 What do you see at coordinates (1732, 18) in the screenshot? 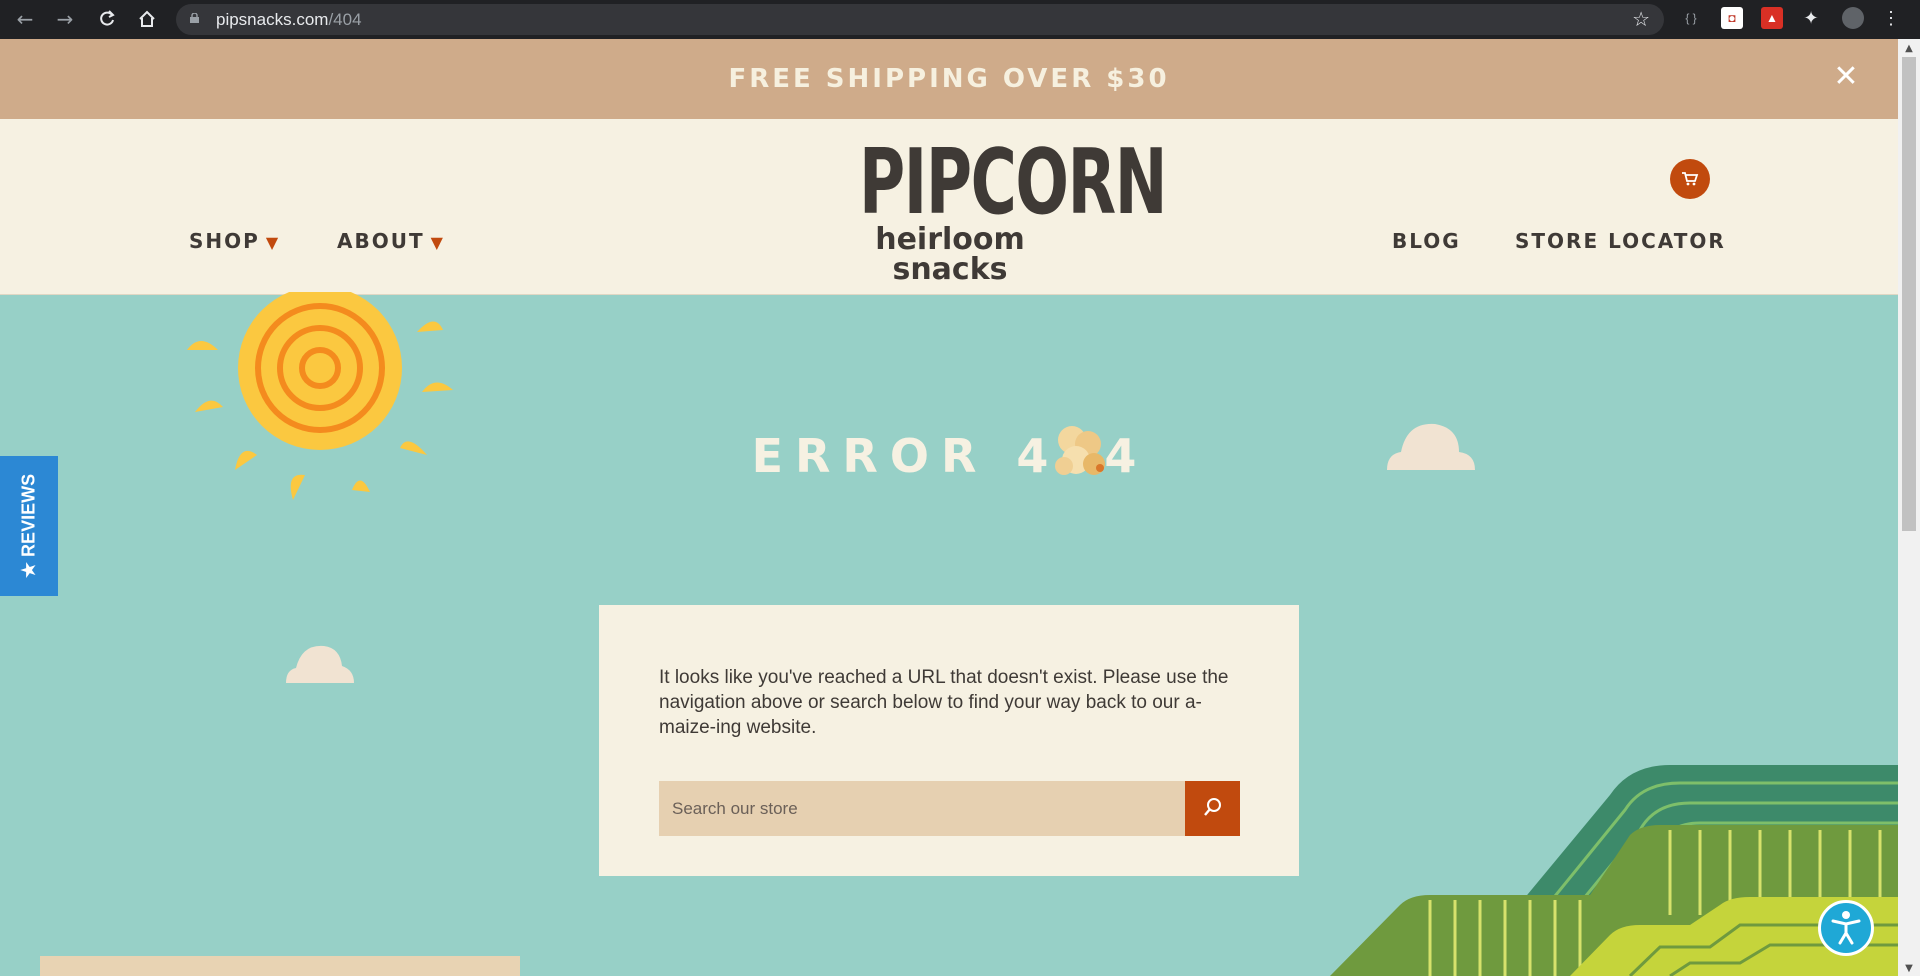
I see `pocket-extension-icon: ◘` at bounding box center [1732, 18].